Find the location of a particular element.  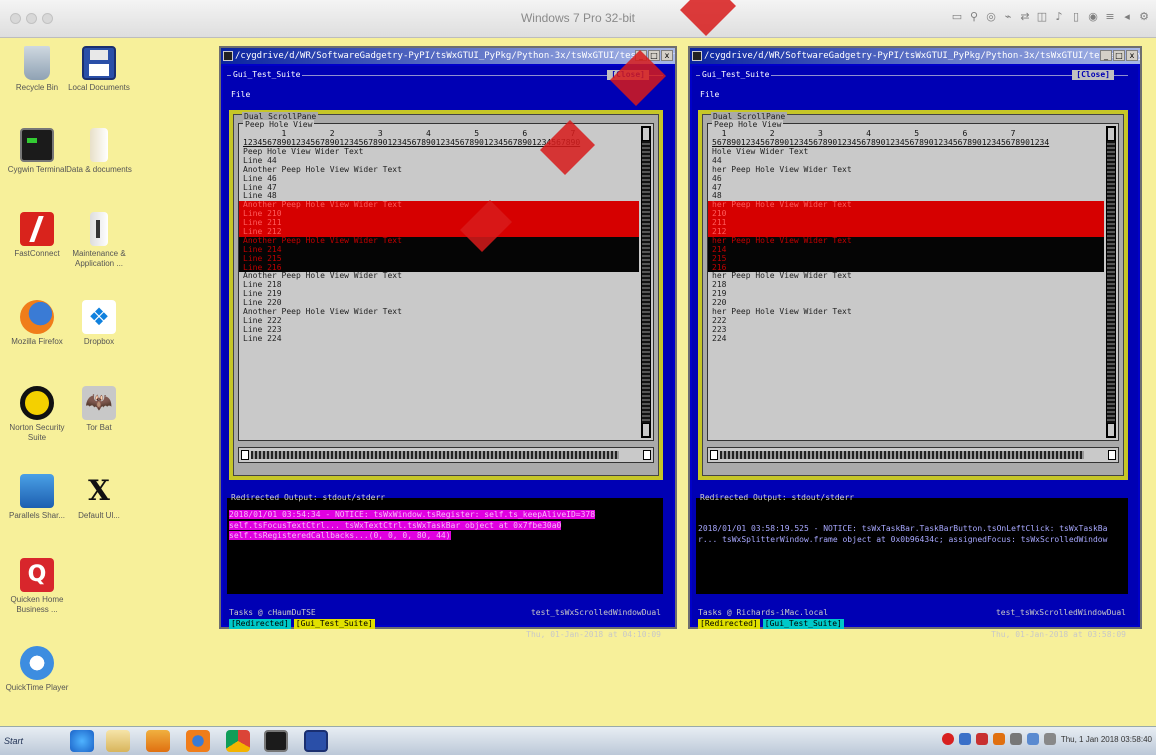

text-line: 223 is located at coordinates (719, 329).